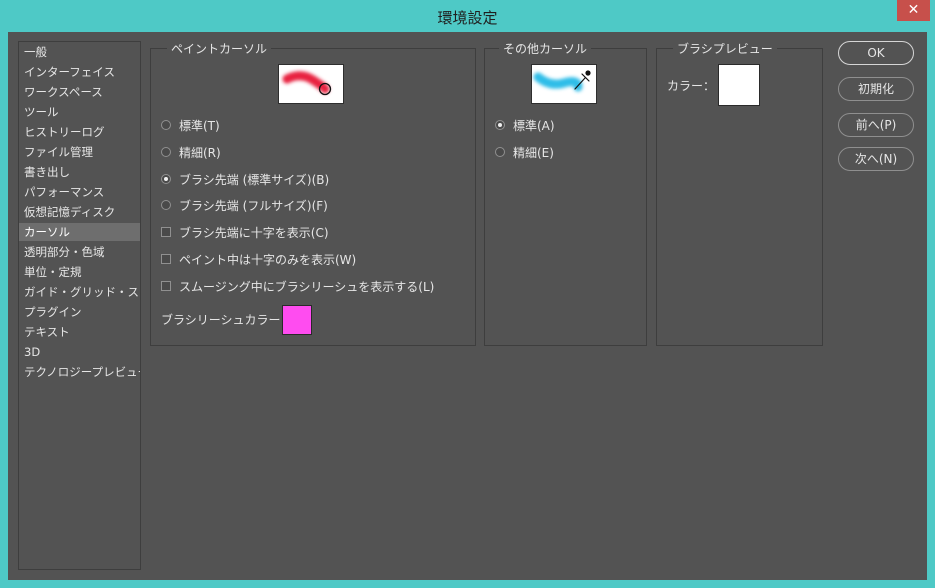 This screenshot has width=935, height=588. Describe the element at coordinates (254, 233) in the screenshot. I see `checkbox-show-crosshair-label: ブラシ先端に十字を表示(C)` at that location.